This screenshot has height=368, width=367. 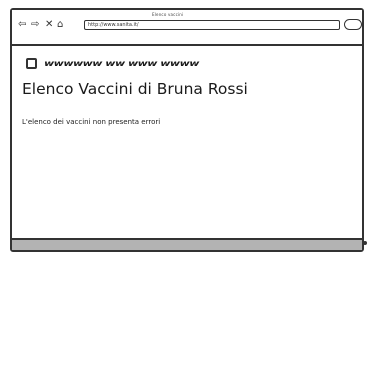 What do you see at coordinates (168, 14) in the screenshot?
I see `window-title: Elenco vaccini` at bounding box center [168, 14].